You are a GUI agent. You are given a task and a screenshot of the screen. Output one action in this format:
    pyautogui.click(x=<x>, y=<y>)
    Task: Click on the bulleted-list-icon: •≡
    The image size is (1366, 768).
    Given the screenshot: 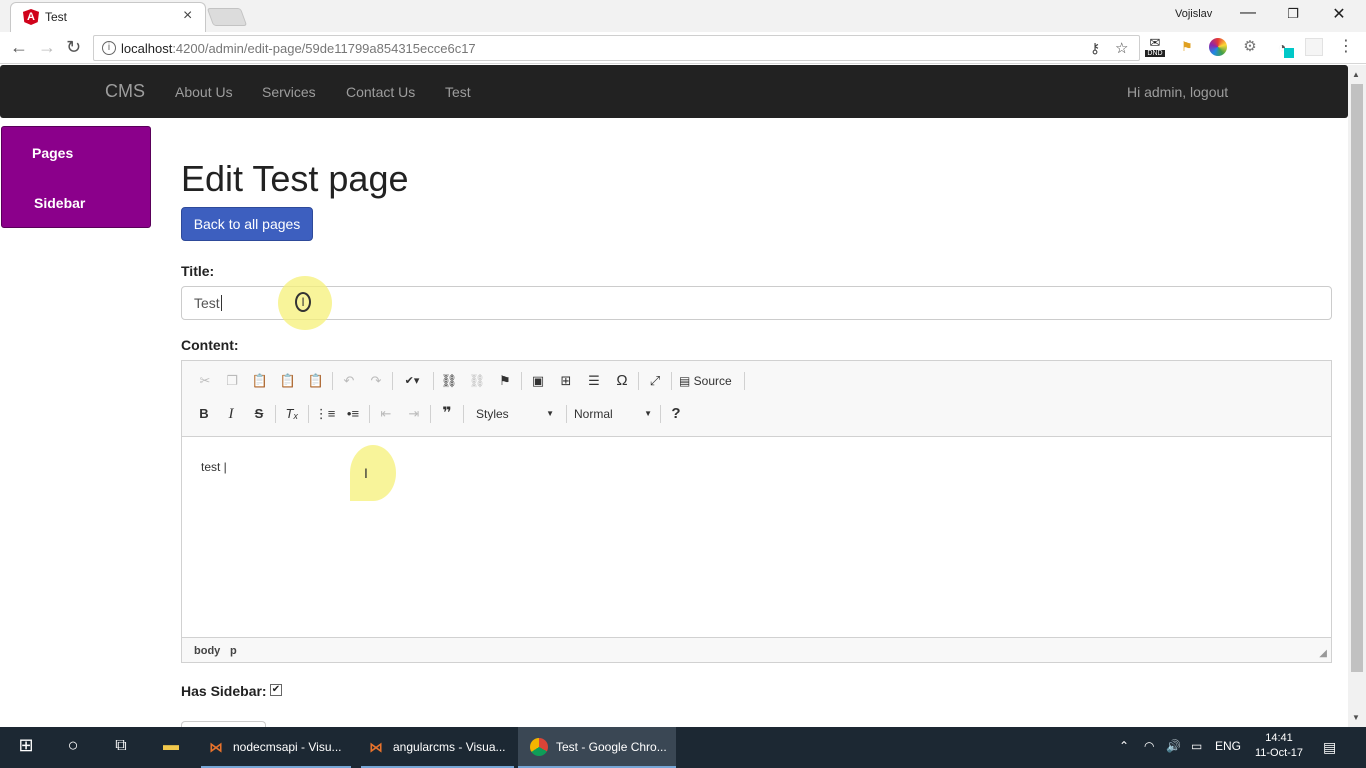 What is the action you would take?
    pyautogui.click(x=353, y=414)
    